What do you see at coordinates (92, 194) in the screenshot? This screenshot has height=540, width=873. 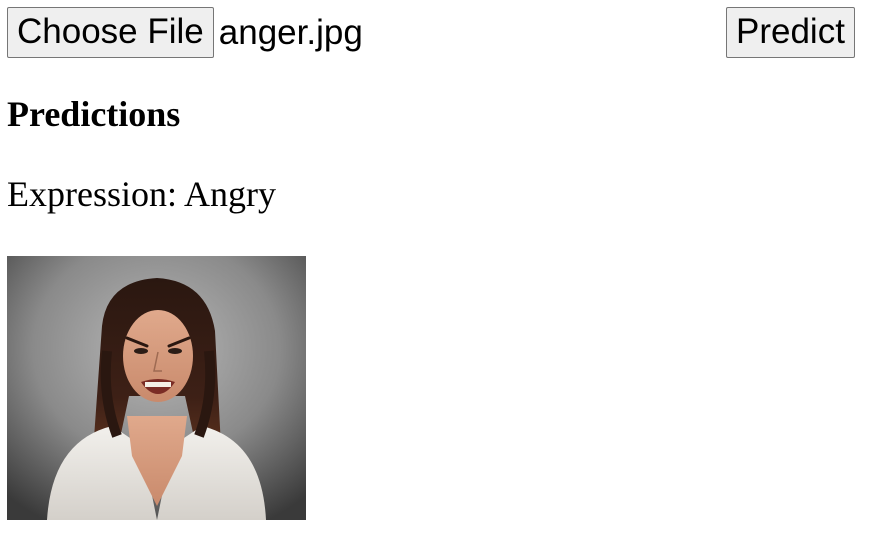 I see `expression-label: Expression:` at bounding box center [92, 194].